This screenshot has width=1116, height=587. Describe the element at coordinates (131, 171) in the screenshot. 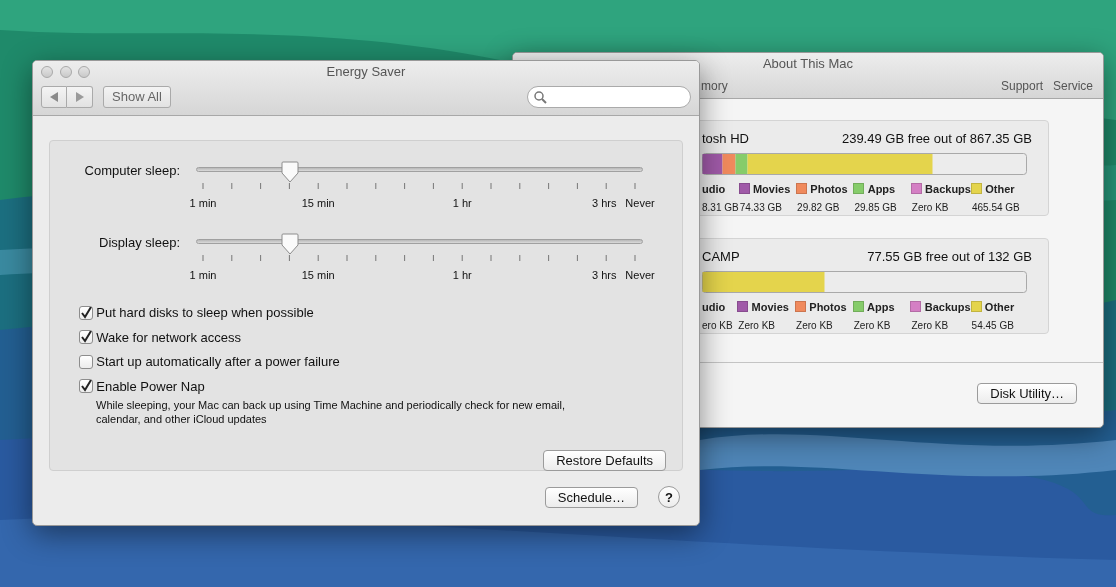

I see `slider-label: Computer sleep:` at that location.